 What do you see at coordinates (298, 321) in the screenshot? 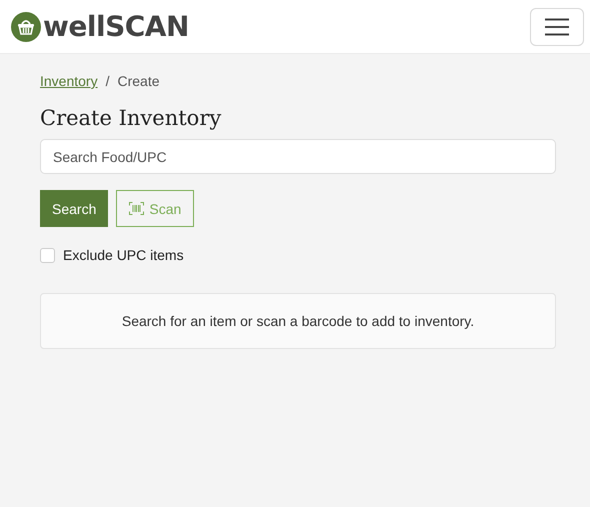
I see `info-message: Search for an item or scan a barcode to add to inventory.` at bounding box center [298, 321].